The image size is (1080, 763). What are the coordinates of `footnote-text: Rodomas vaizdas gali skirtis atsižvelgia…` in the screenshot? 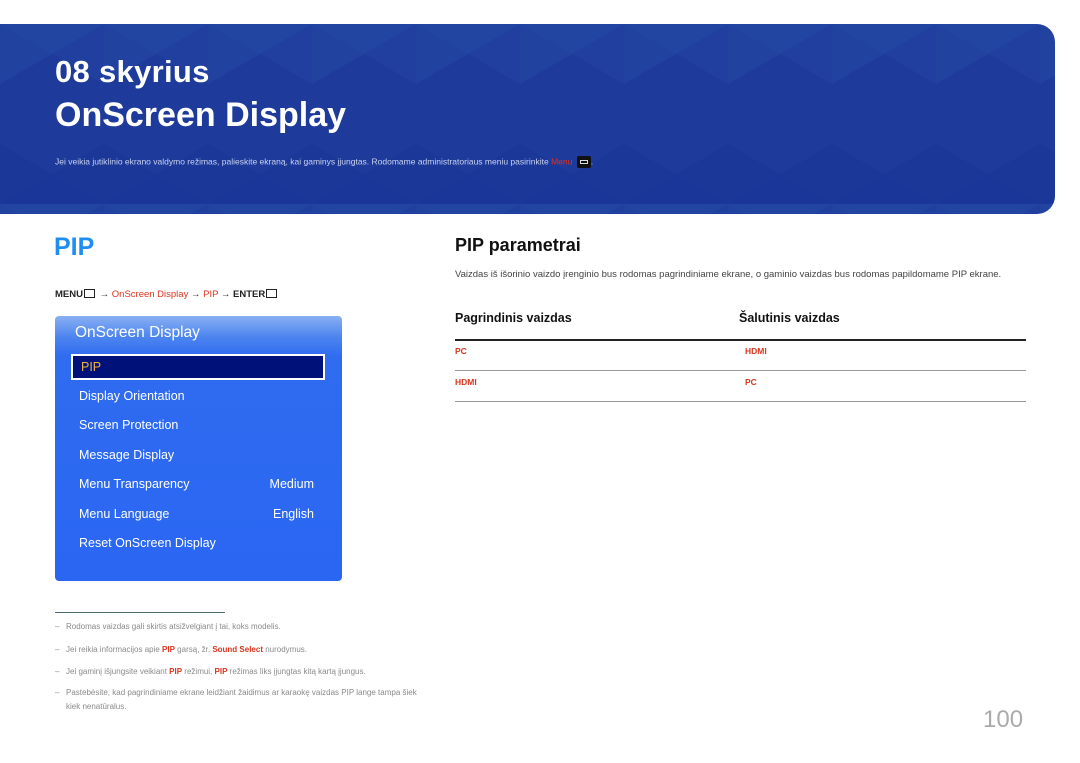 It's located at (173, 626).